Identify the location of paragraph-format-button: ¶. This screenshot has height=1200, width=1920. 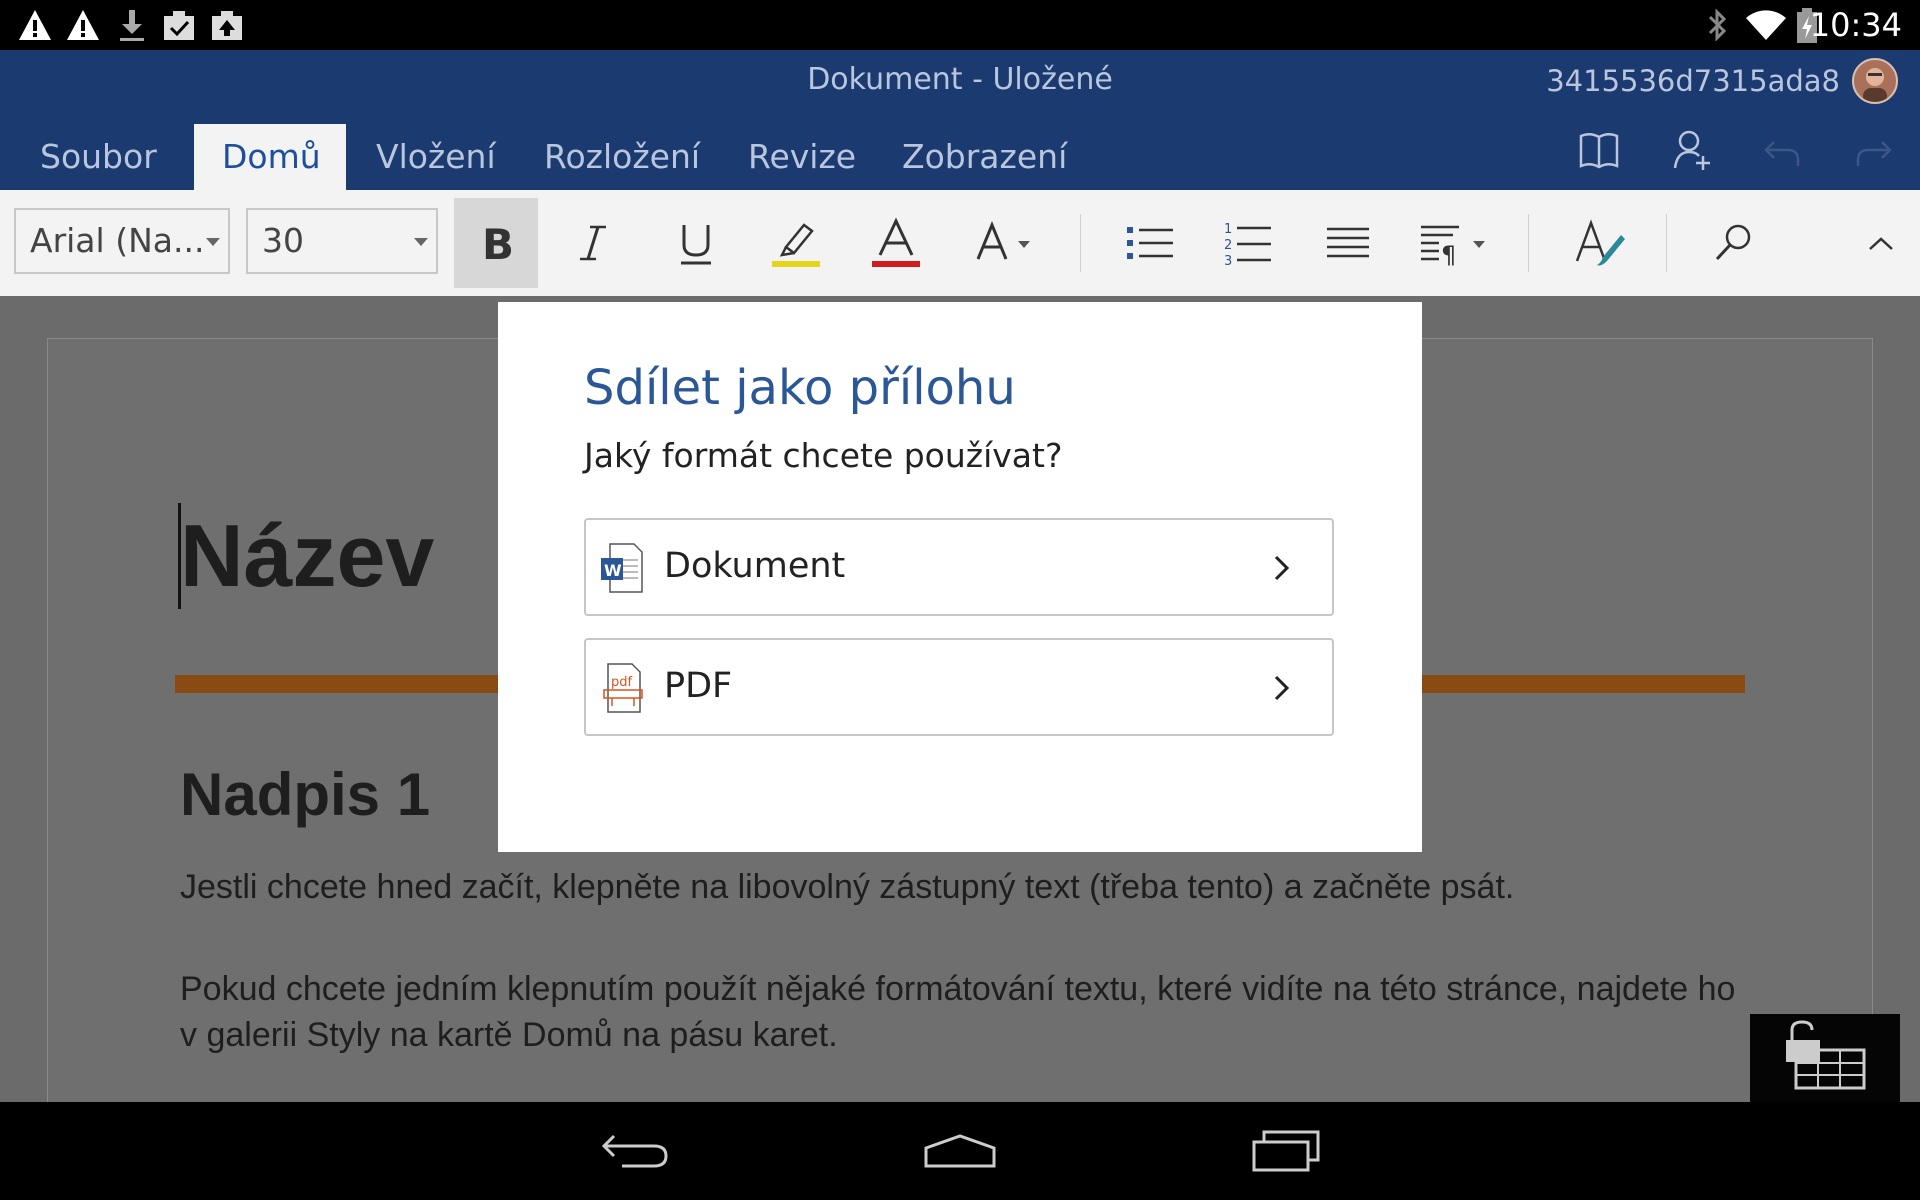
(1454, 243).